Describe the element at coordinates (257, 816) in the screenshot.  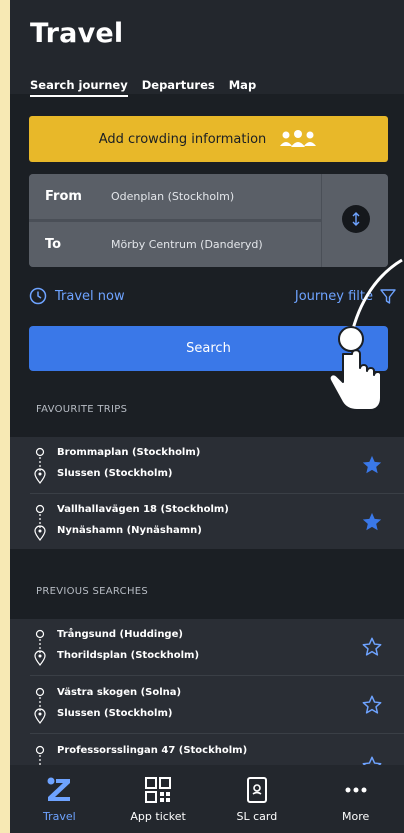
I see `nav-sl-card-label: SL card` at that location.